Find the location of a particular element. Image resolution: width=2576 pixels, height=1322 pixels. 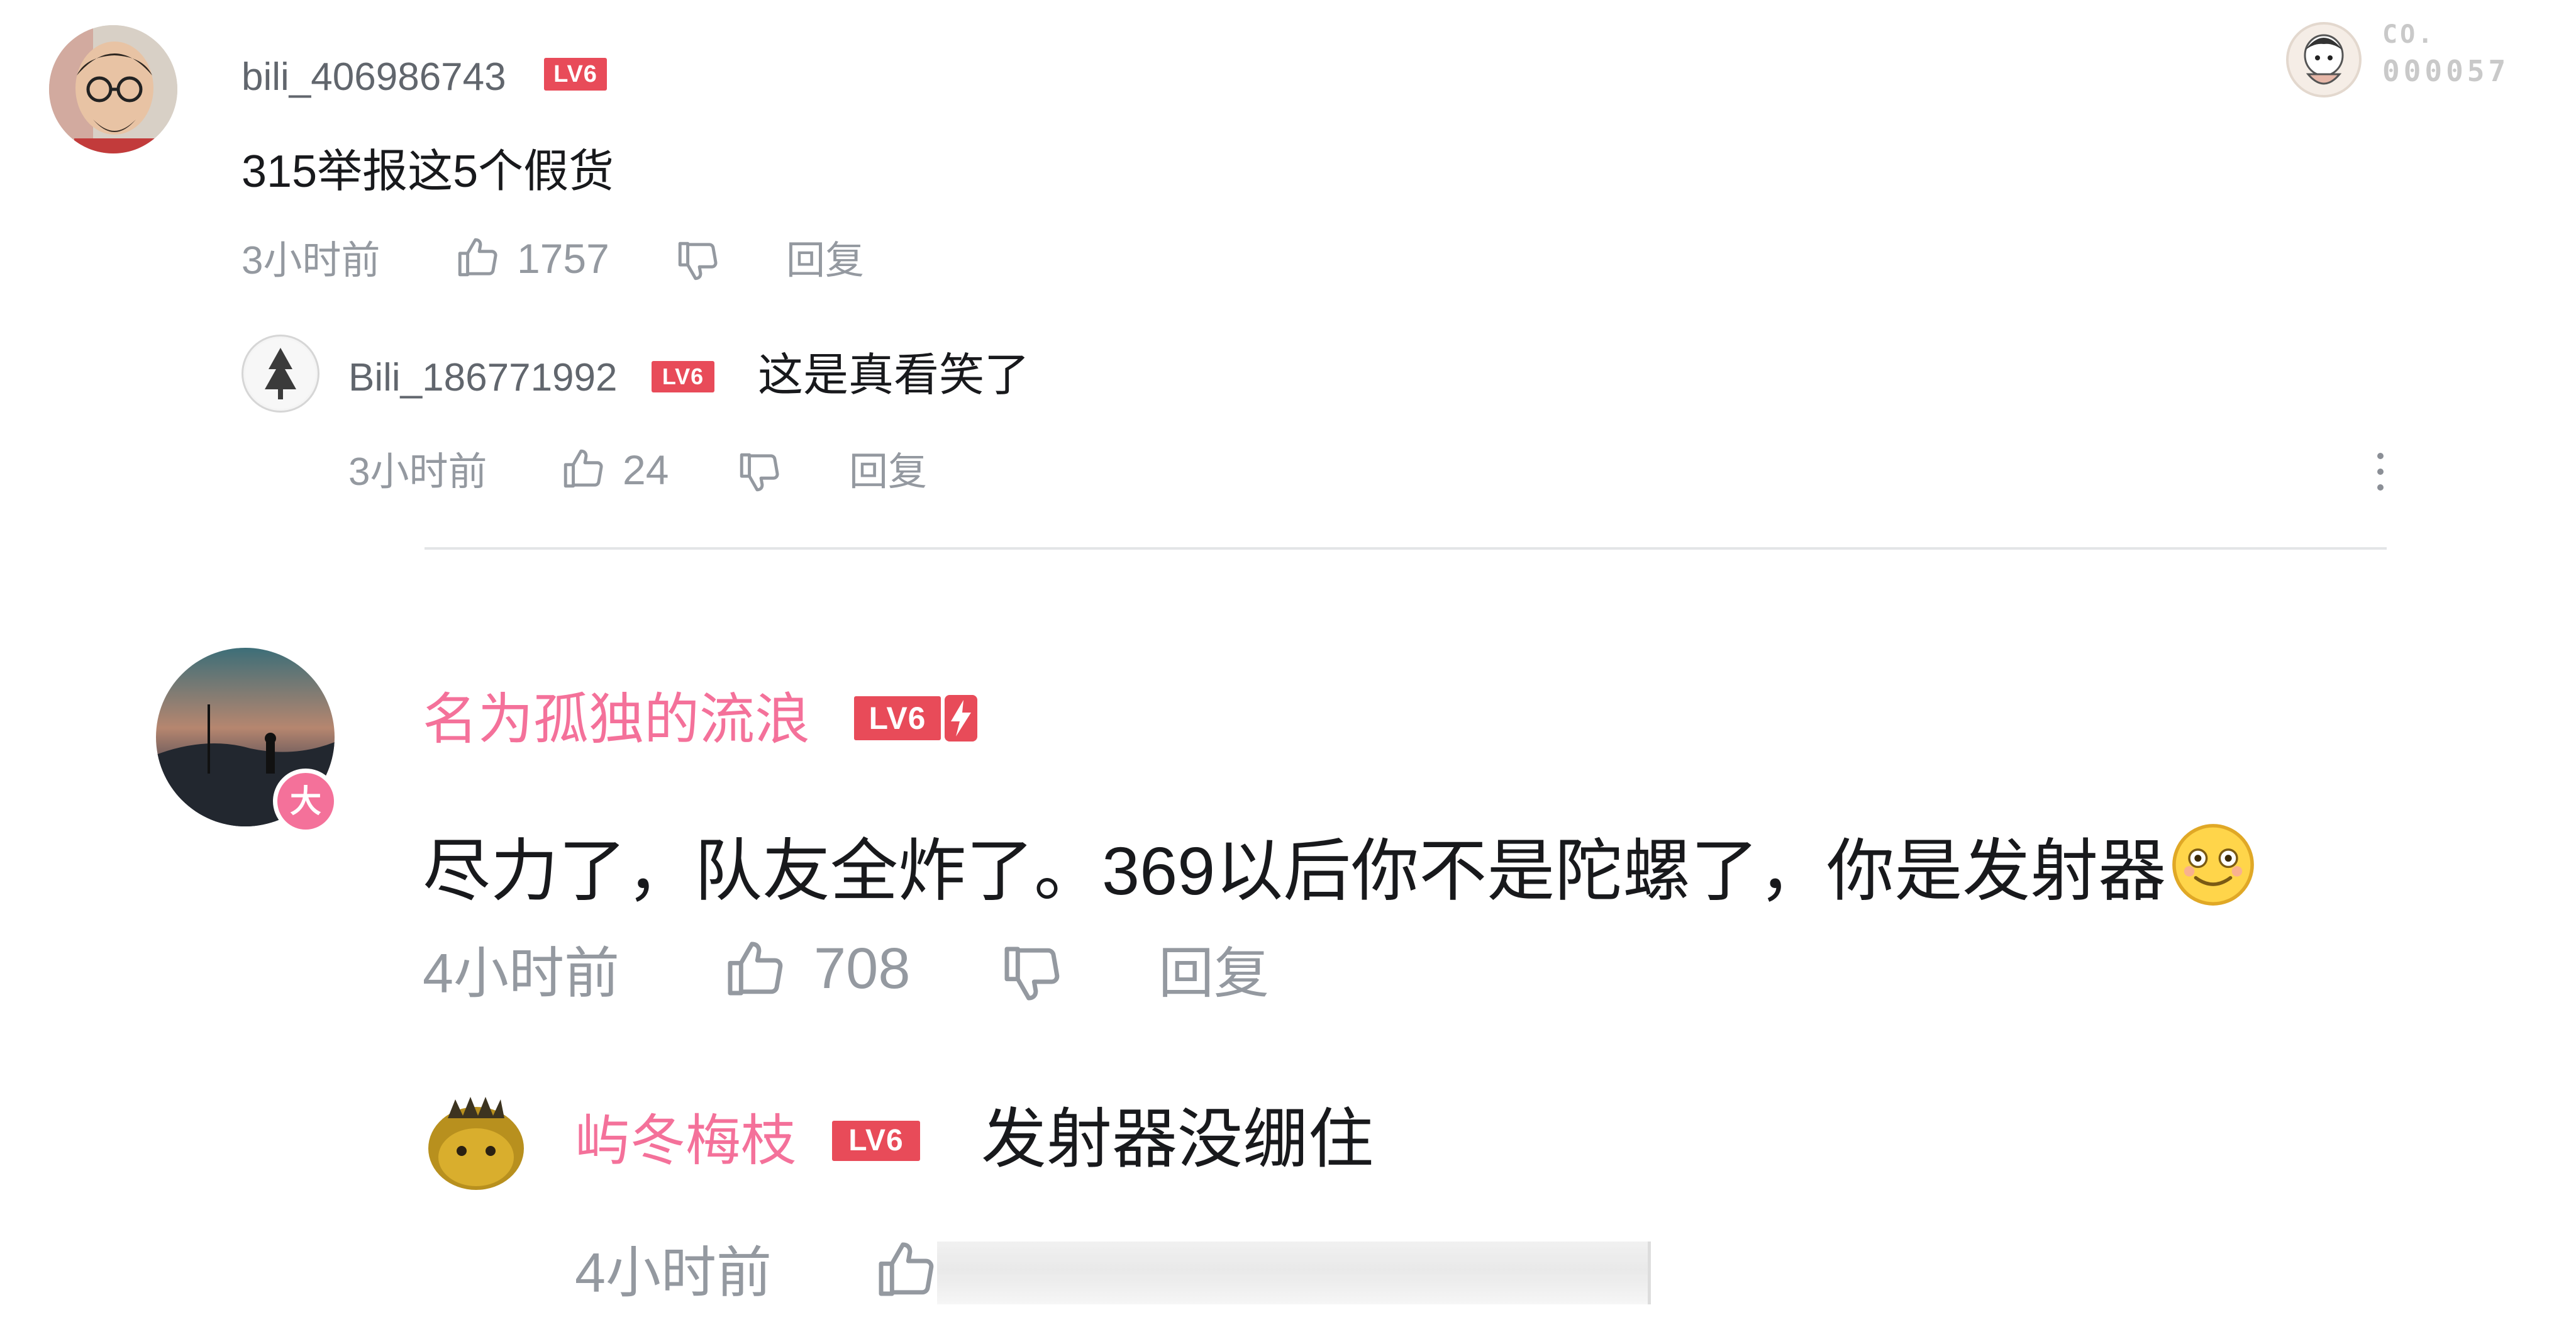

username: bili_406986743 is located at coordinates (374, 77).